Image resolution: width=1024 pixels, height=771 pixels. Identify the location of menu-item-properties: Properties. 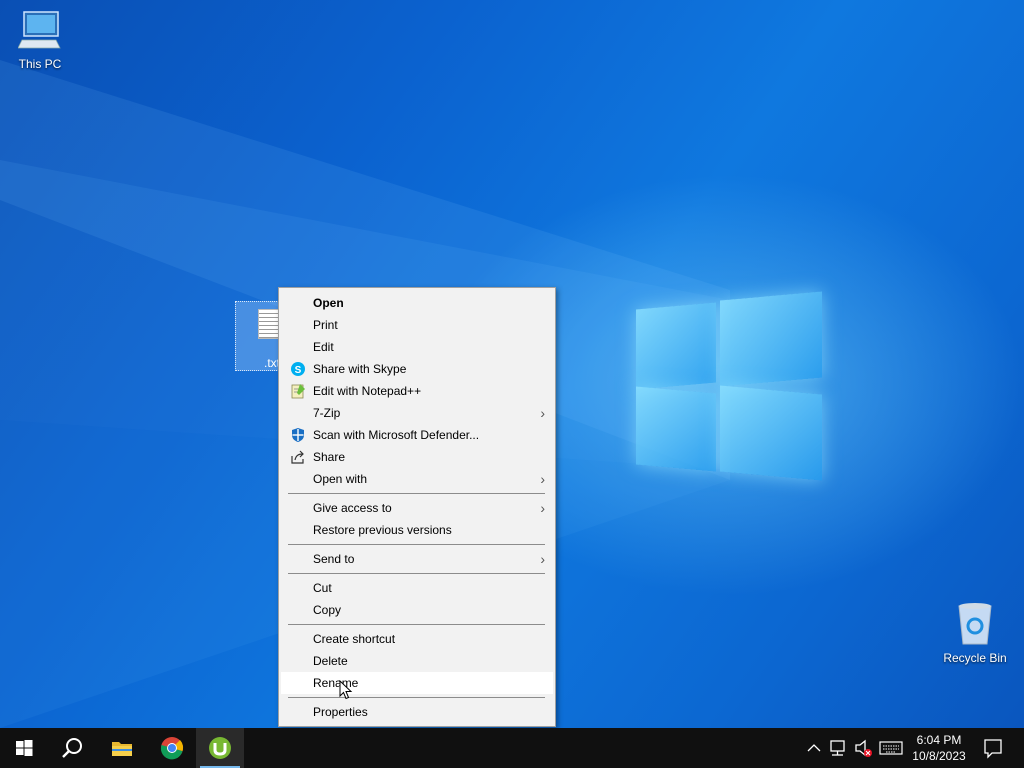
(417, 712).